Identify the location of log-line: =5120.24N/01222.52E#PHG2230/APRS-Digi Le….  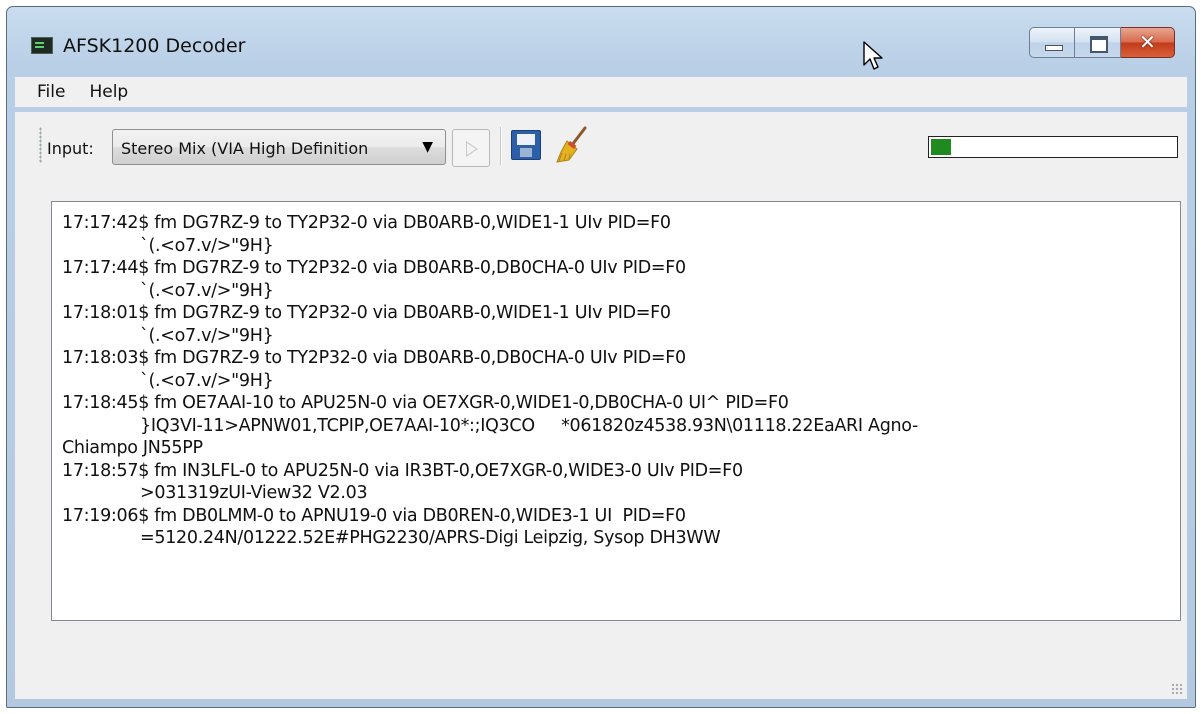
(430, 538).